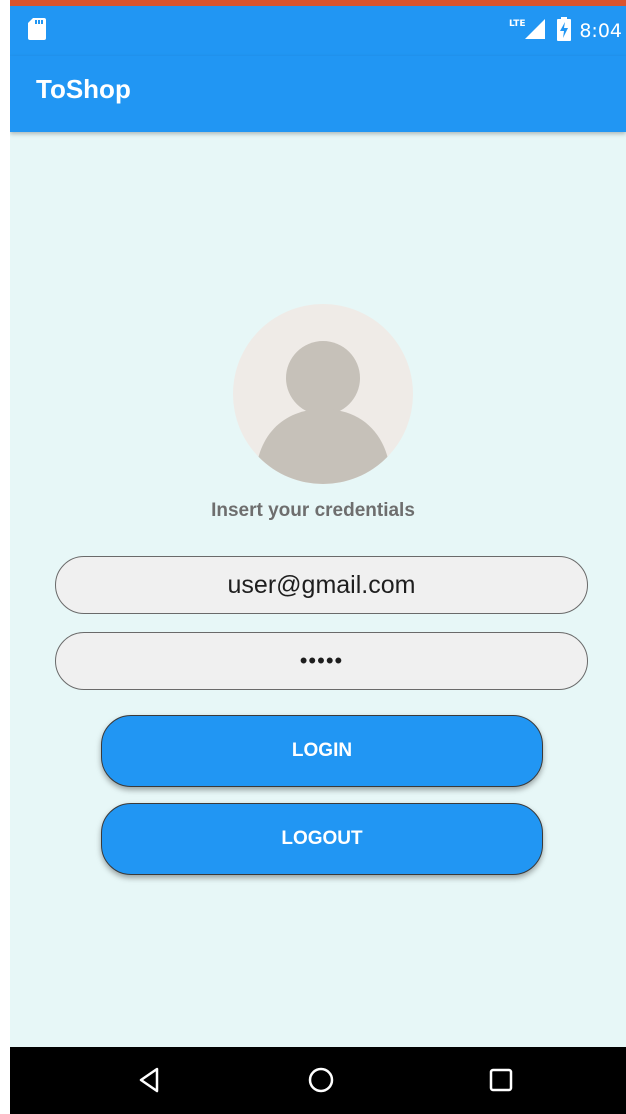  I want to click on status-bar: LTE 8:04, so click(318, 31).